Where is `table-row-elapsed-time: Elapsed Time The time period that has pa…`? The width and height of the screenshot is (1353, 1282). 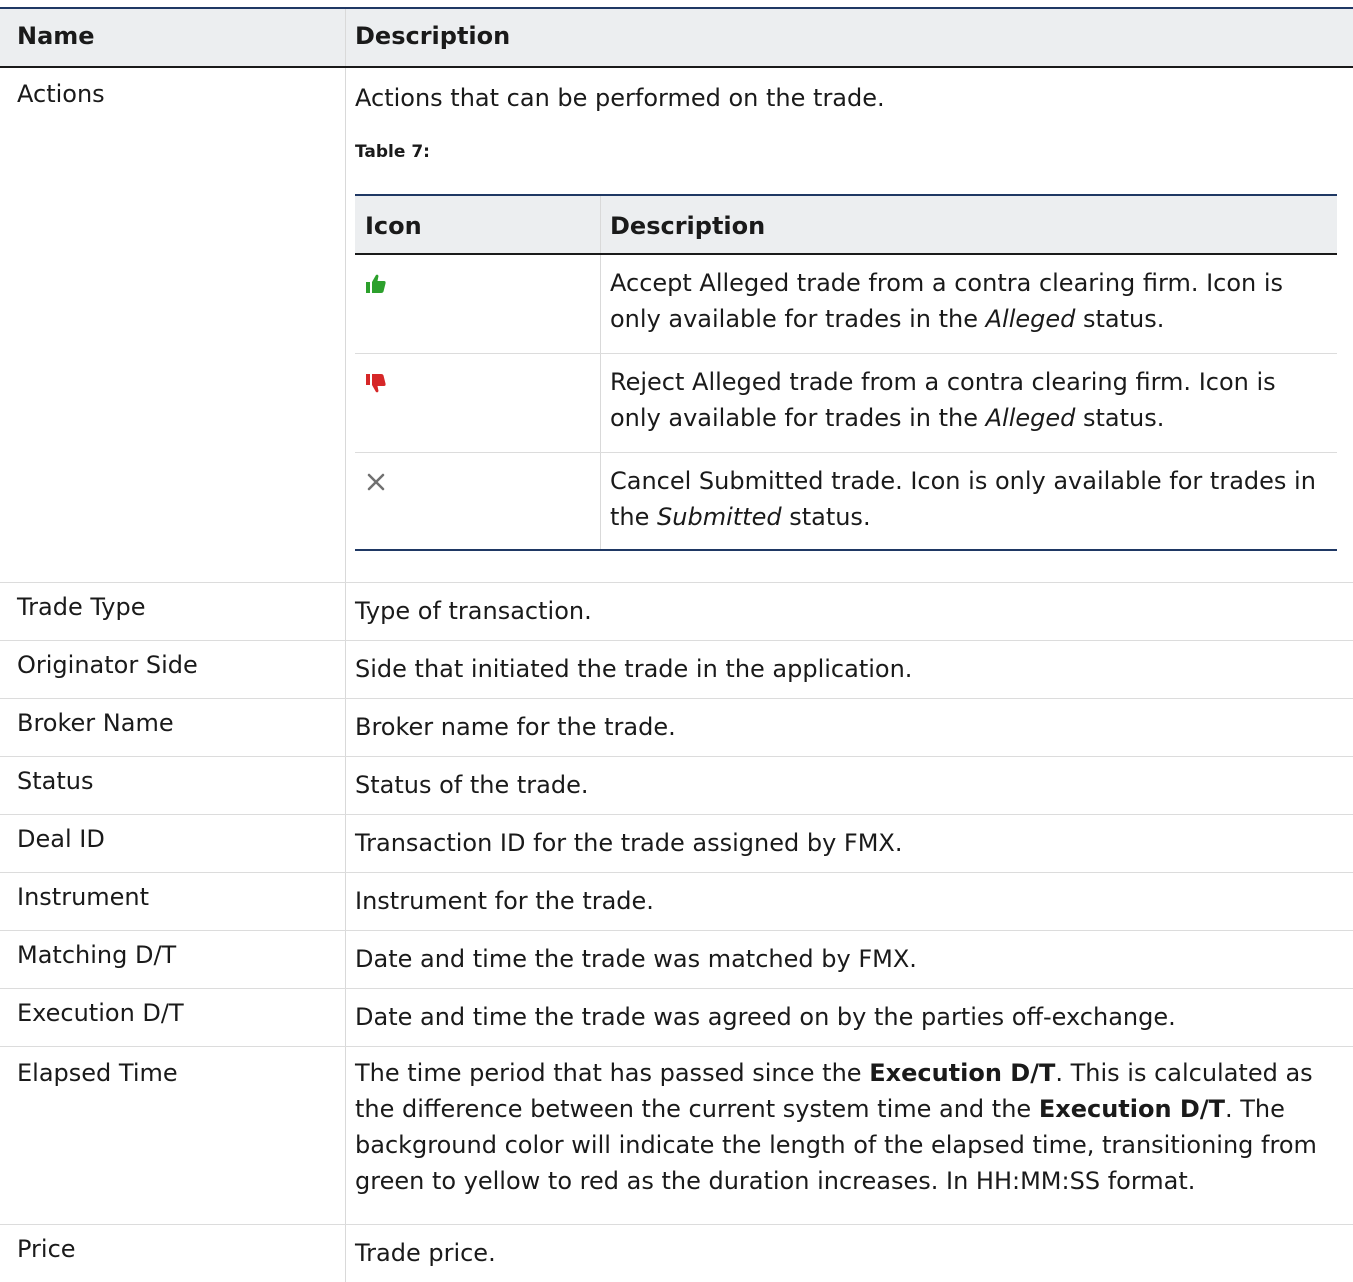 table-row-elapsed-time: Elapsed Time The time period that has pa… is located at coordinates (676, 1136).